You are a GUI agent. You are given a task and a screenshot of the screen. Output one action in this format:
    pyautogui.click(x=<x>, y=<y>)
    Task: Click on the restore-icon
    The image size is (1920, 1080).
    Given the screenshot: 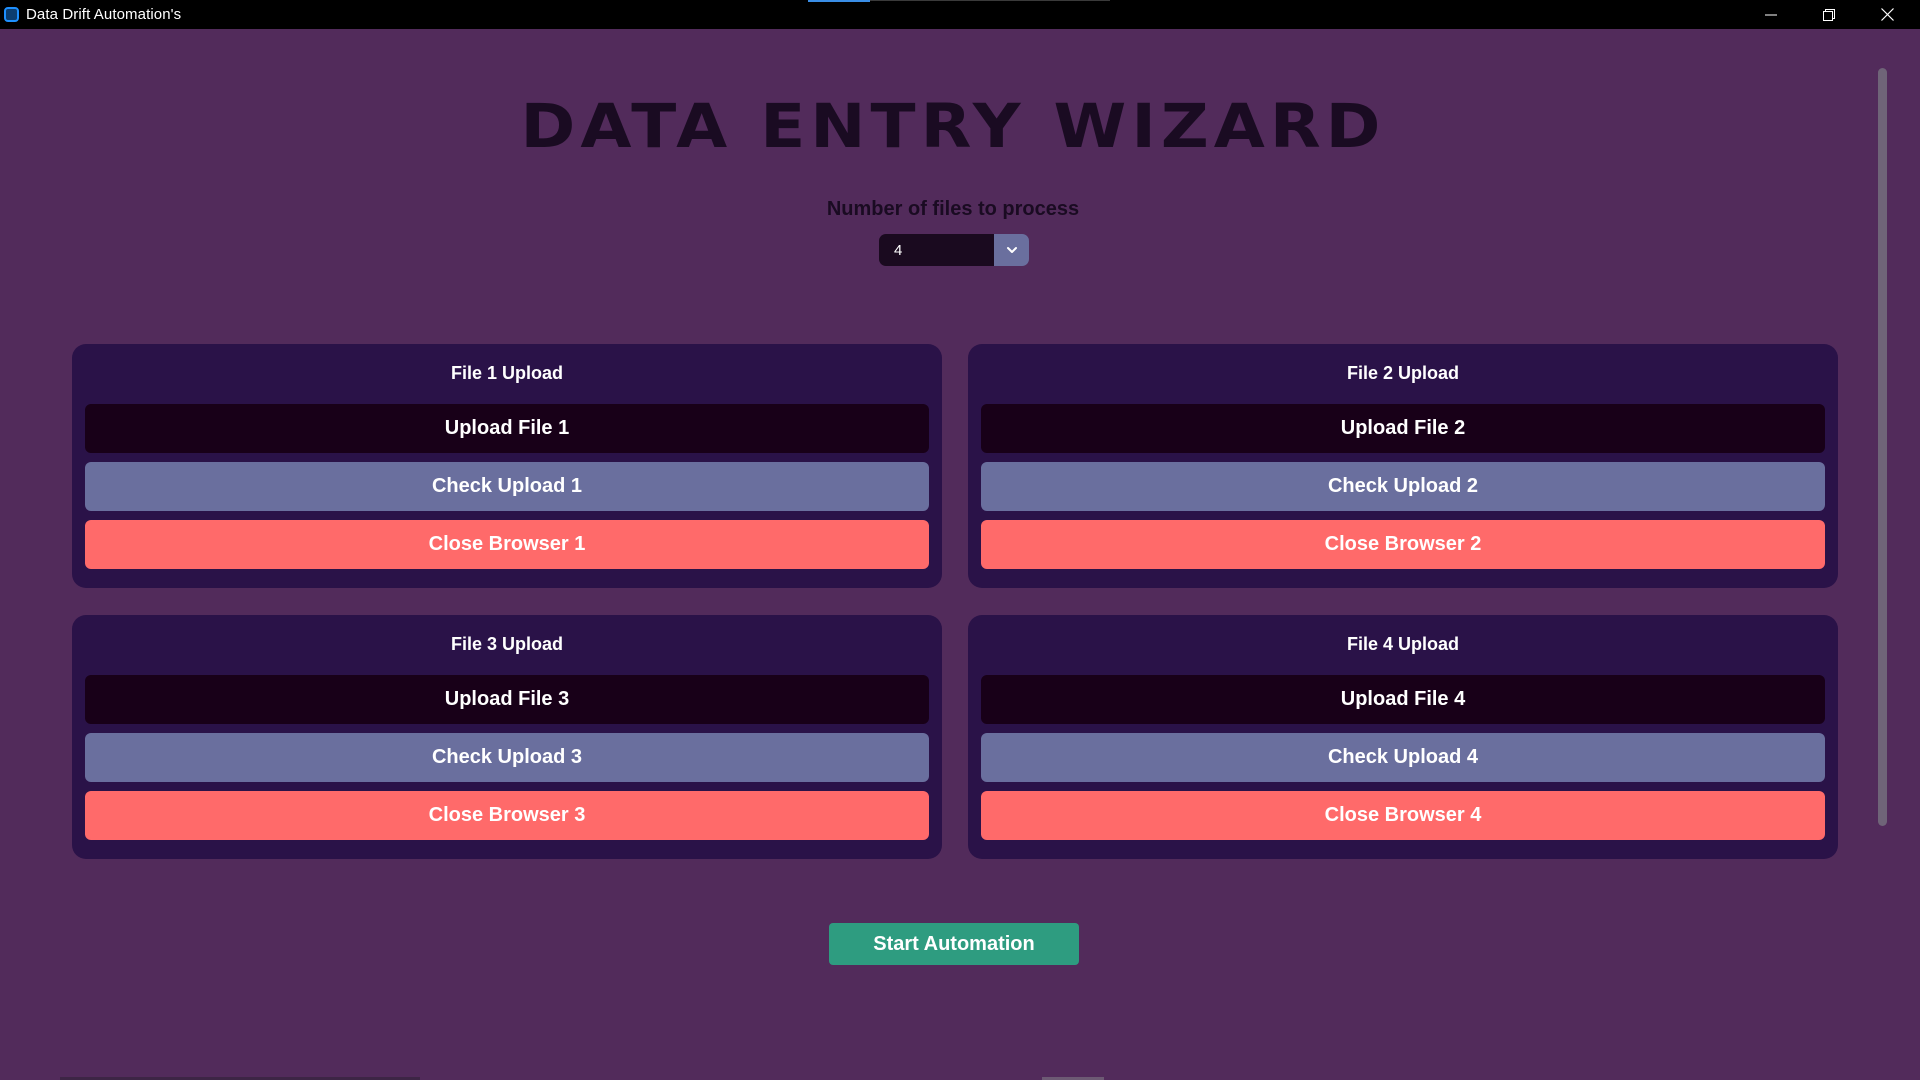 What is the action you would take?
    pyautogui.click(x=1829, y=14)
    